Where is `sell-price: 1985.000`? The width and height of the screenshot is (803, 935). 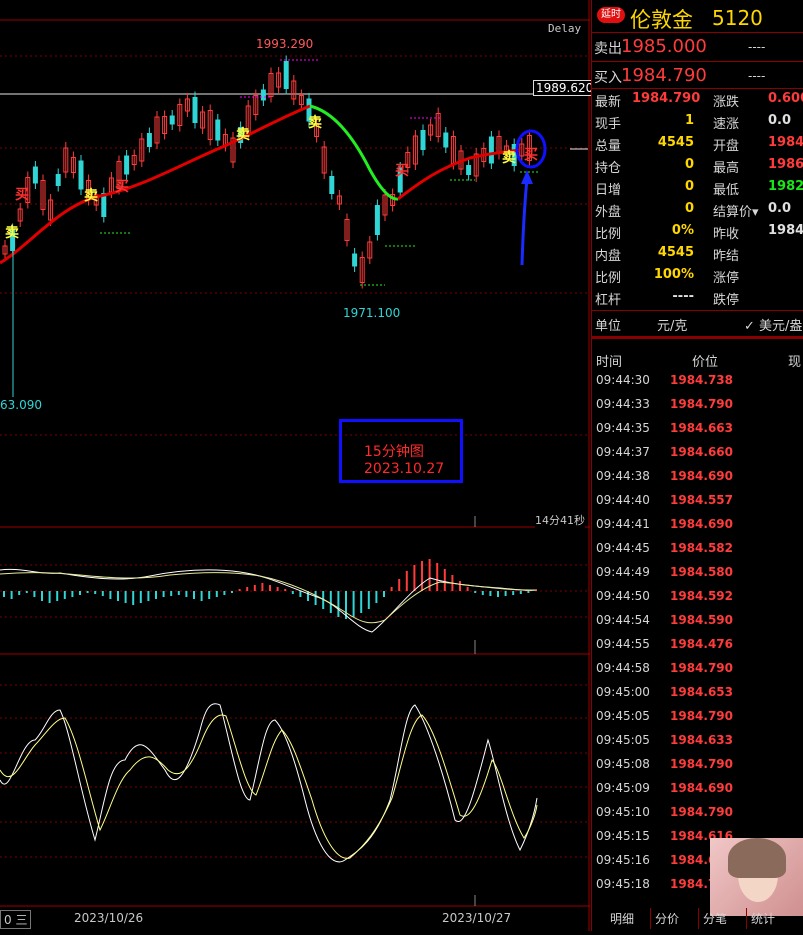
sell-price: 1985.000 is located at coordinates (664, 46).